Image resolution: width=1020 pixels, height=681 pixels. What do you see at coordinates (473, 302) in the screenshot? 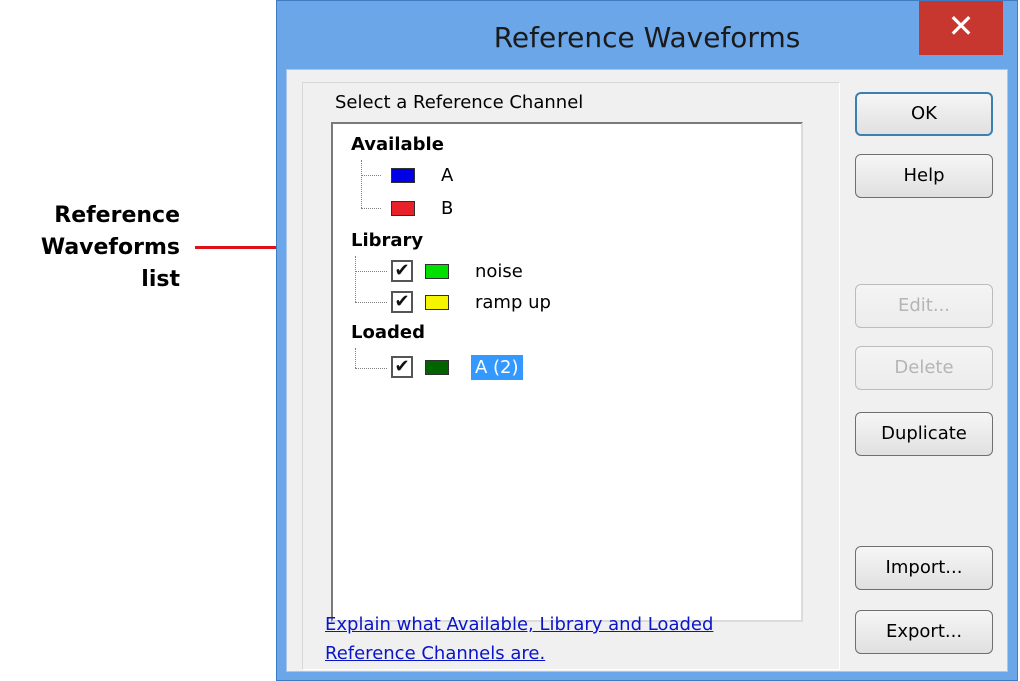
I see `tree-item-library-ramp-up: ✔ ramp up` at bounding box center [473, 302].